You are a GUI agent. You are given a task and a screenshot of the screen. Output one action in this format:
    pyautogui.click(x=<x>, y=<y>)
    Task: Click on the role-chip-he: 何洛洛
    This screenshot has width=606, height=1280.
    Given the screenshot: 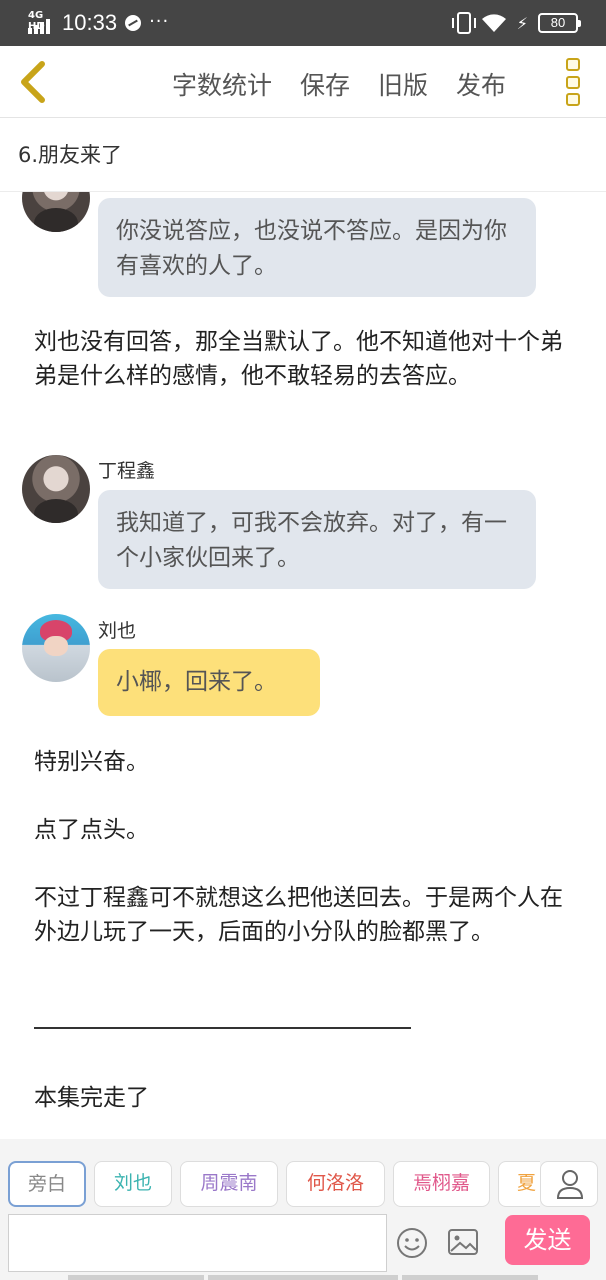 What is the action you would take?
    pyautogui.click(x=335, y=1184)
    